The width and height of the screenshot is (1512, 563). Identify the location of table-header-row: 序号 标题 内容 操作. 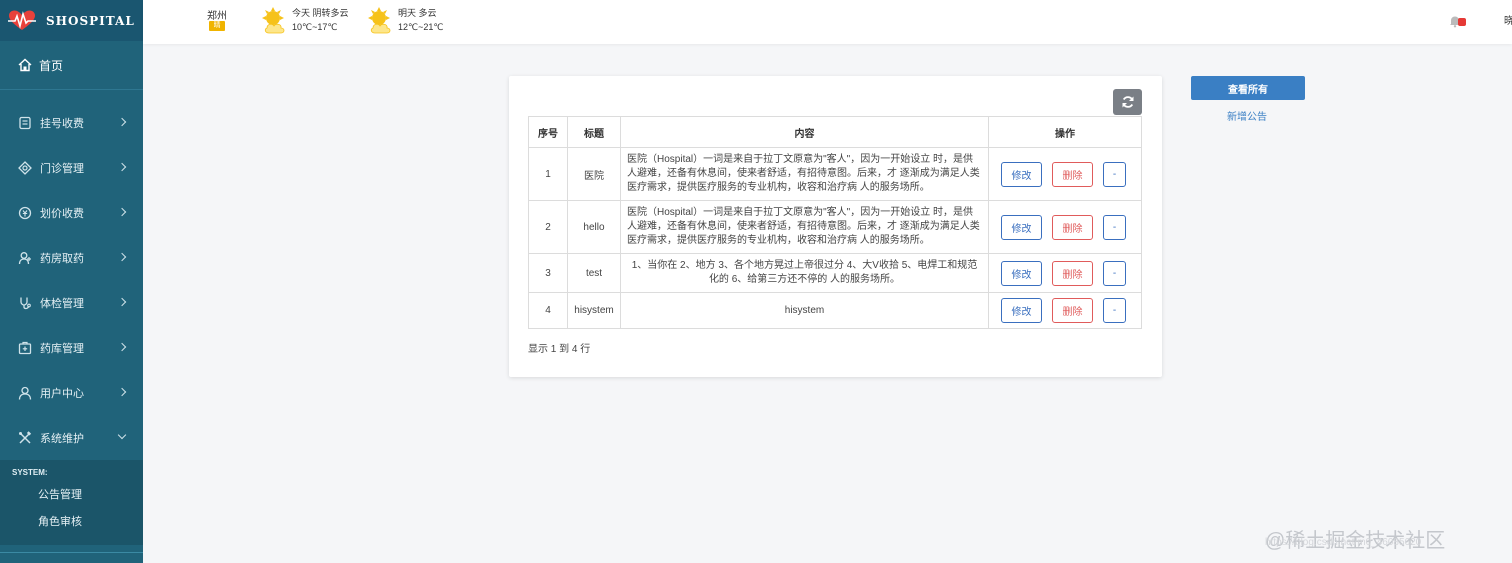
(835, 132).